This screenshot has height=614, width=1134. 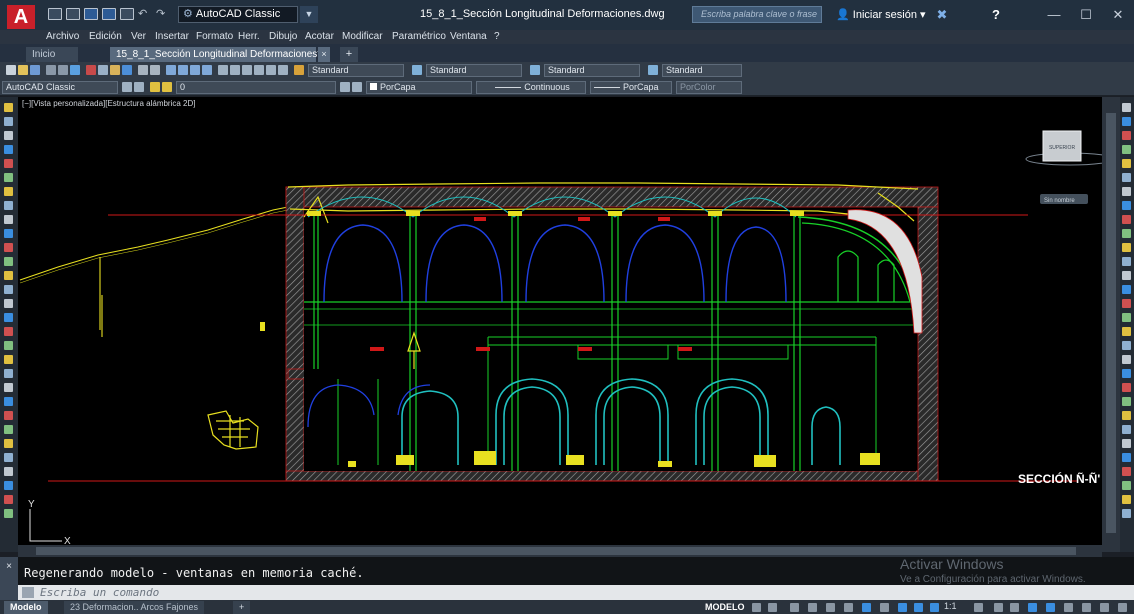 I want to click on text-style-select: Standard, so click(x=356, y=70).